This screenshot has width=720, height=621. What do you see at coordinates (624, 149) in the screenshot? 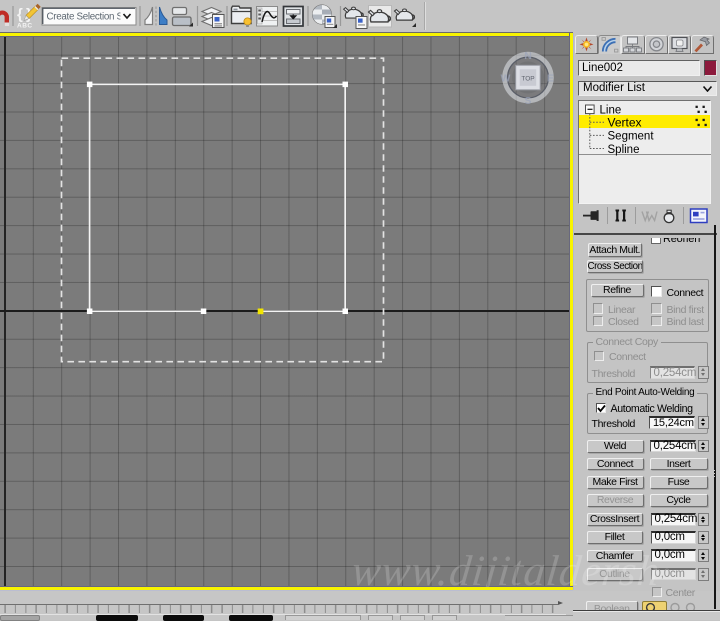
I see `svg-text: Spline` at bounding box center [624, 149].